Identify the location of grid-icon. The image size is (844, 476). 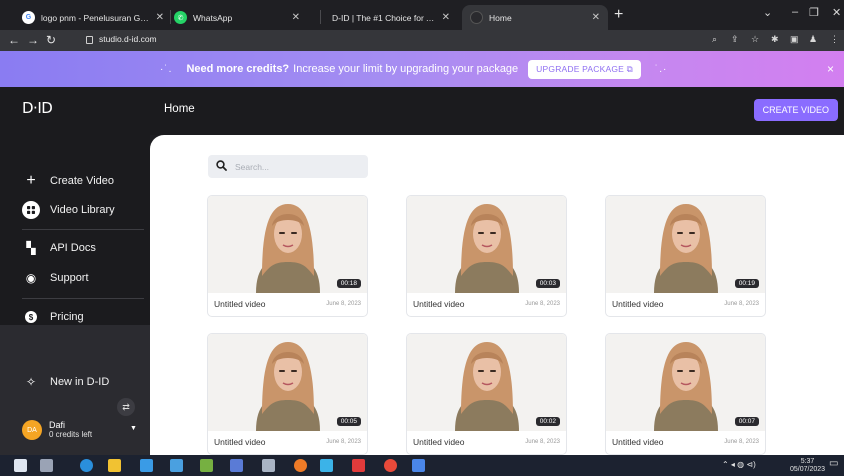
(31, 210).